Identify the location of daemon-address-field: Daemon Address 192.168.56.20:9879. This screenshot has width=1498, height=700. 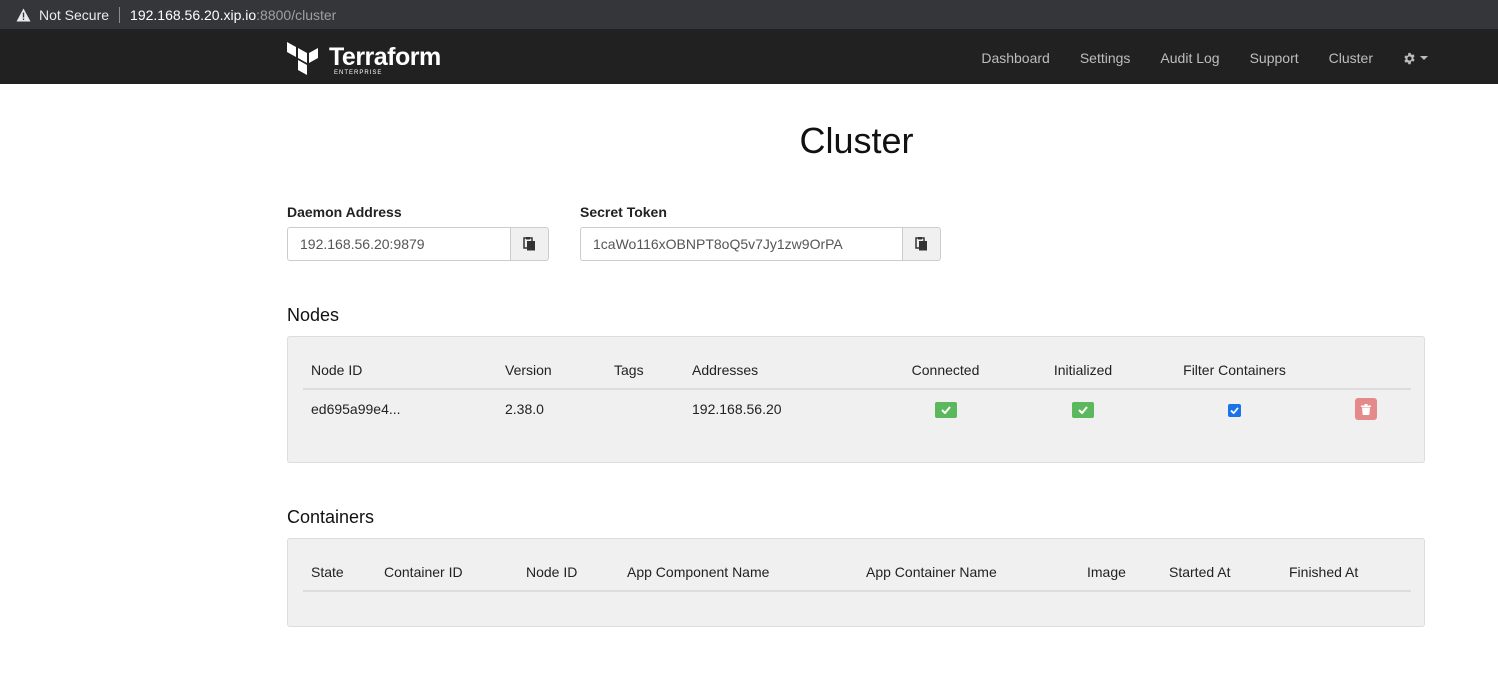
(418, 232).